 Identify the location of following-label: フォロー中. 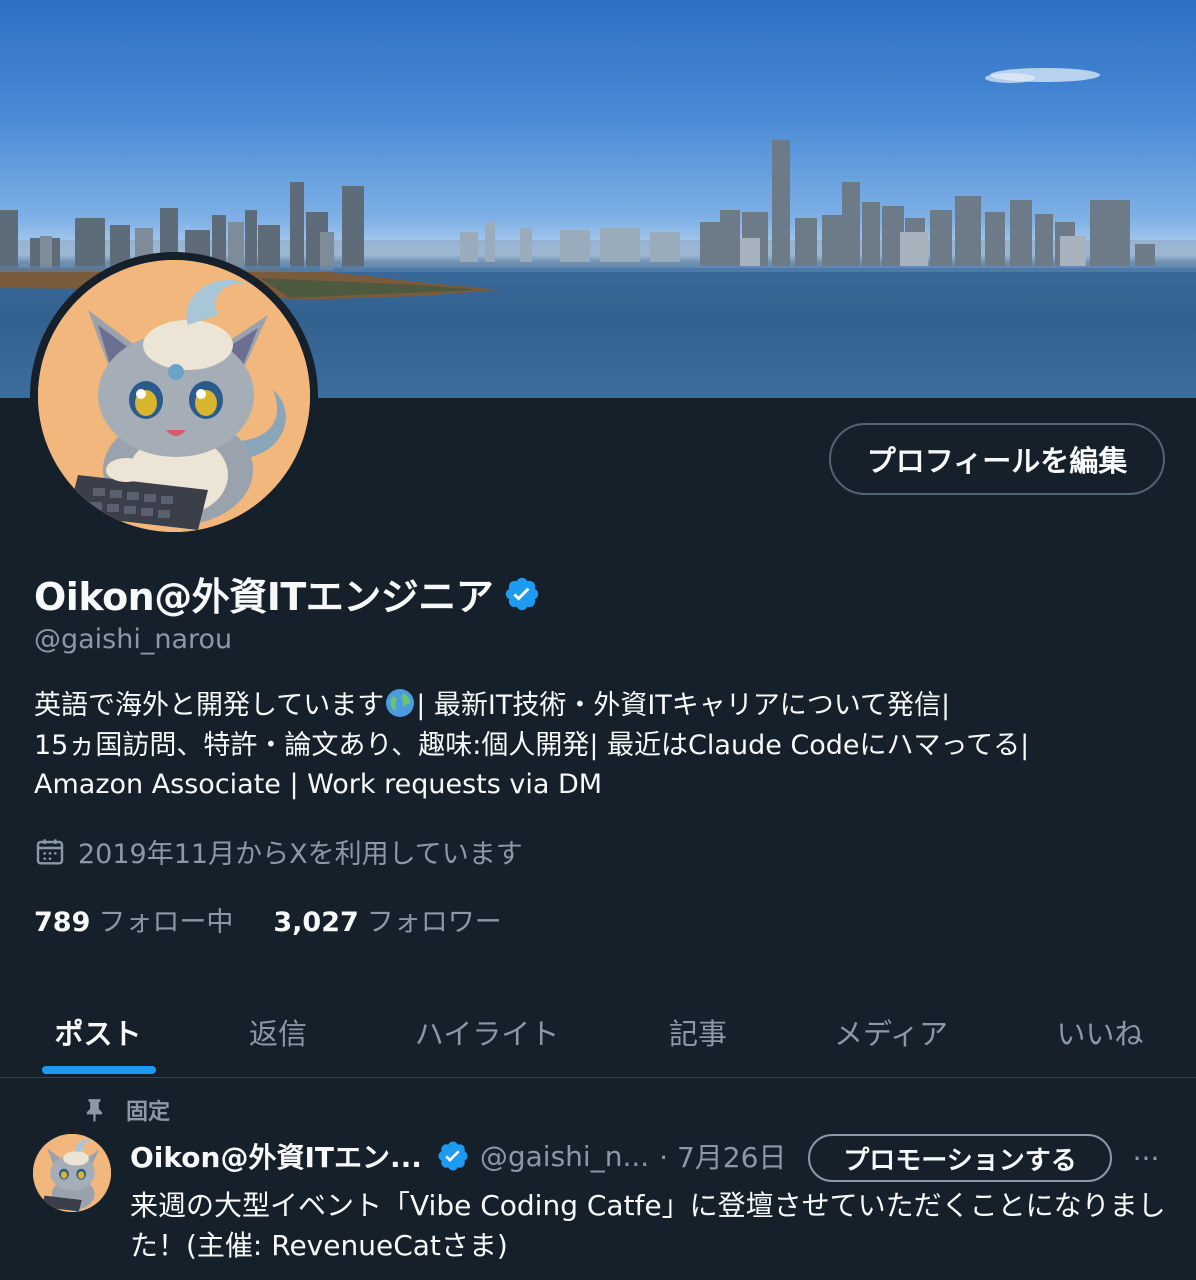
(166, 922).